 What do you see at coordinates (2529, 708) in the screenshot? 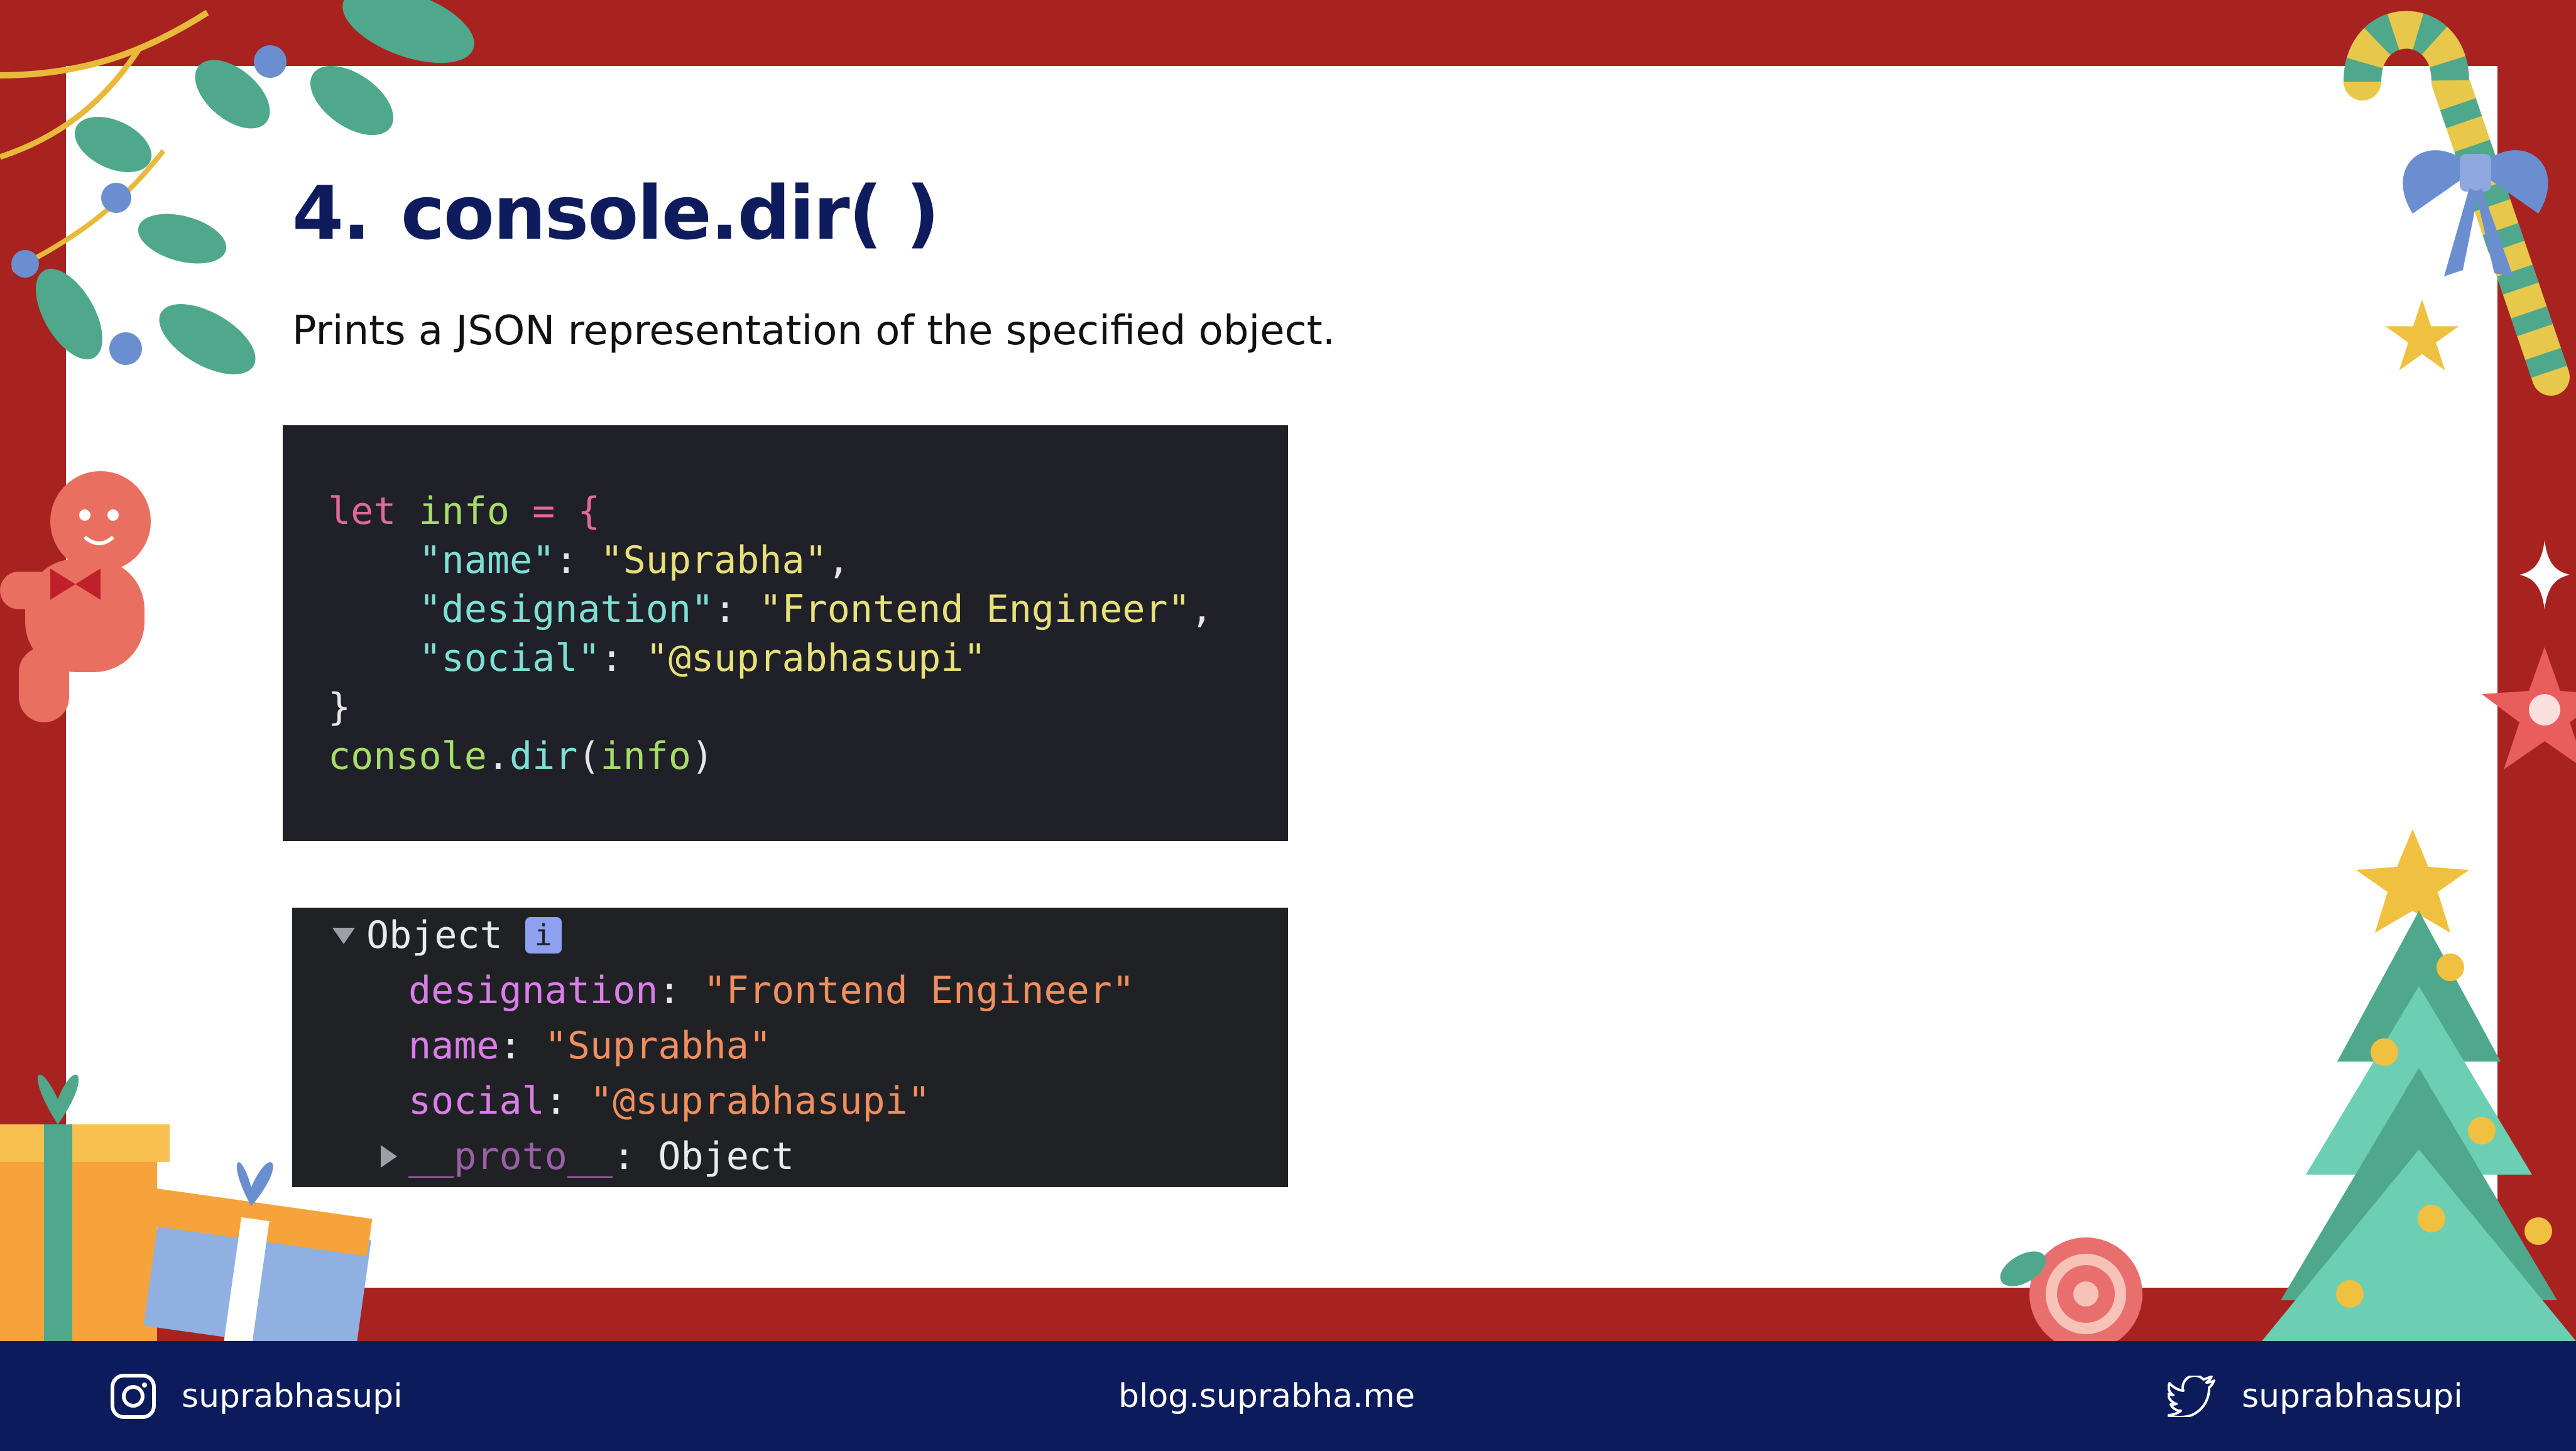
I see `snowflake-cookie-icon` at bounding box center [2529, 708].